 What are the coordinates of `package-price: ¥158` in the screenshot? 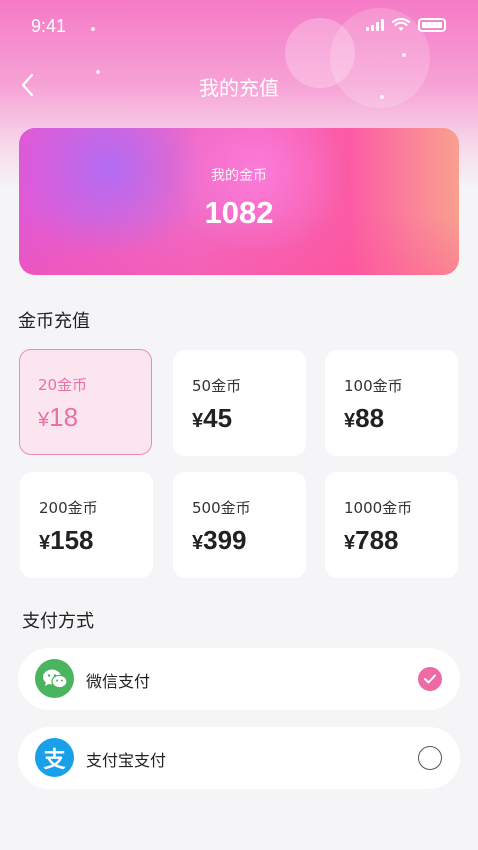 It's located at (66, 540).